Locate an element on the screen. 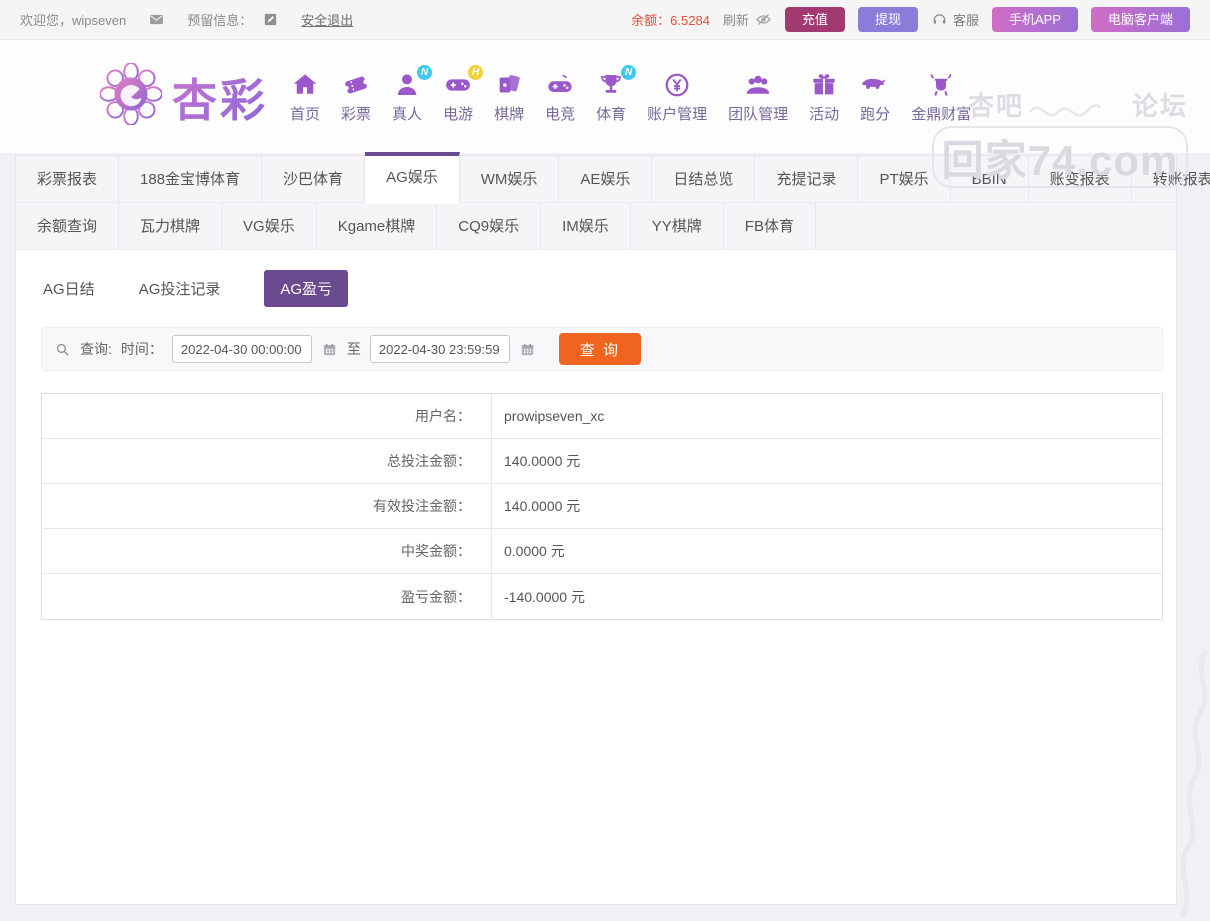  tab-ae-casino: AE娱乐 is located at coordinates (606, 179).